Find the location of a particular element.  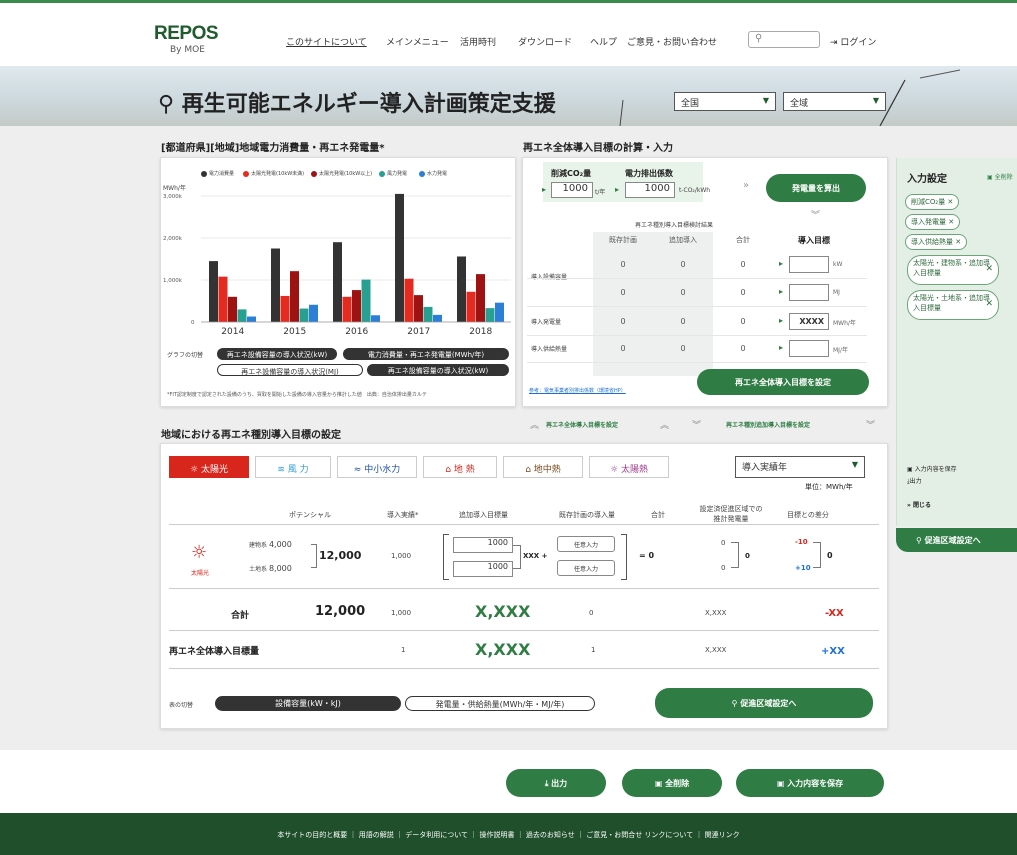

emission-factor-input: 1000 is located at coordinates (650, 190).